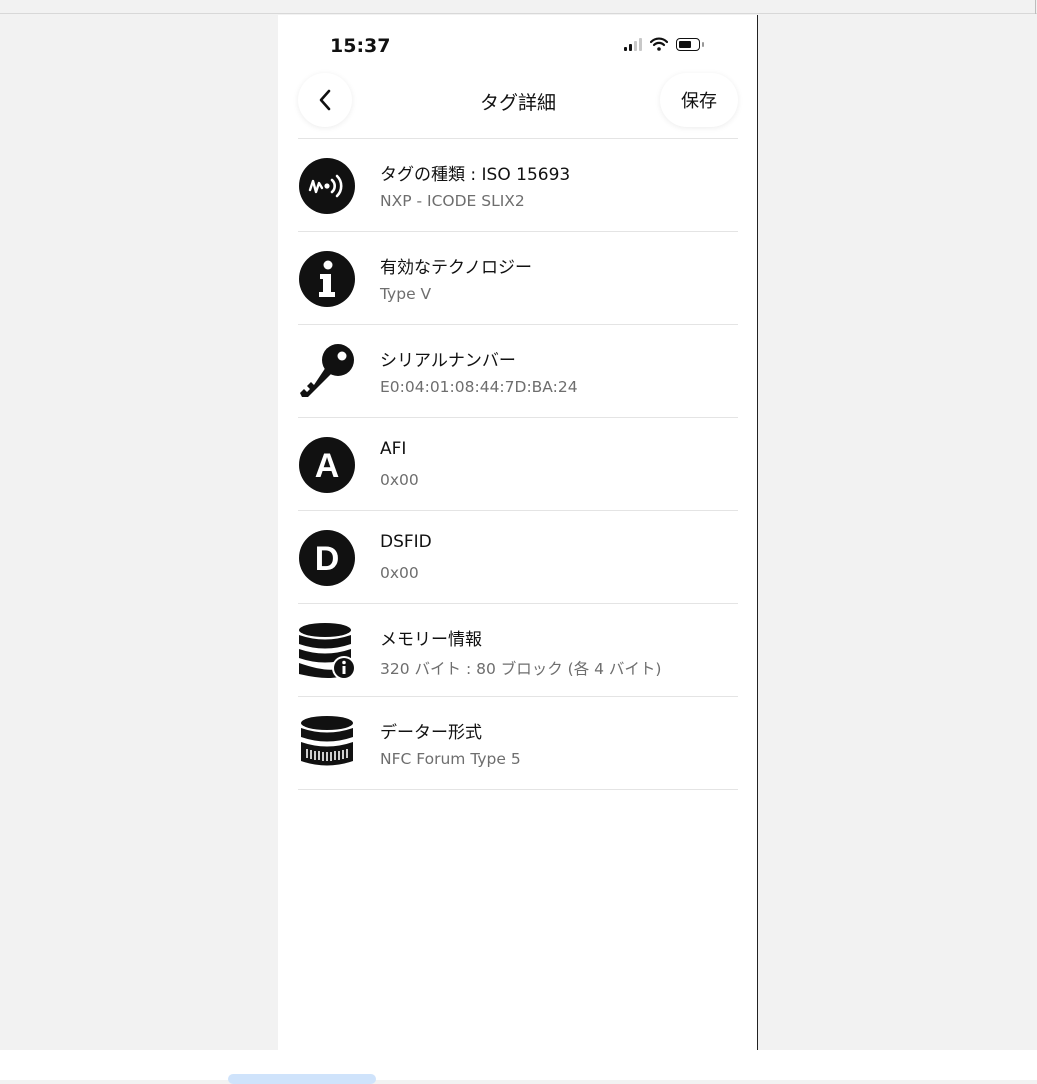  I want to click on letter-a-icon: A, so click(327, 465).